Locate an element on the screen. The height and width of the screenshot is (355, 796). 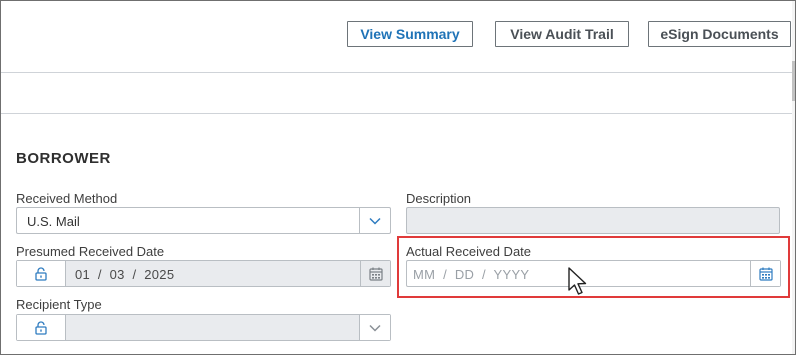
received-method-select: U.S. Mail is located at coordinates (203, 220).